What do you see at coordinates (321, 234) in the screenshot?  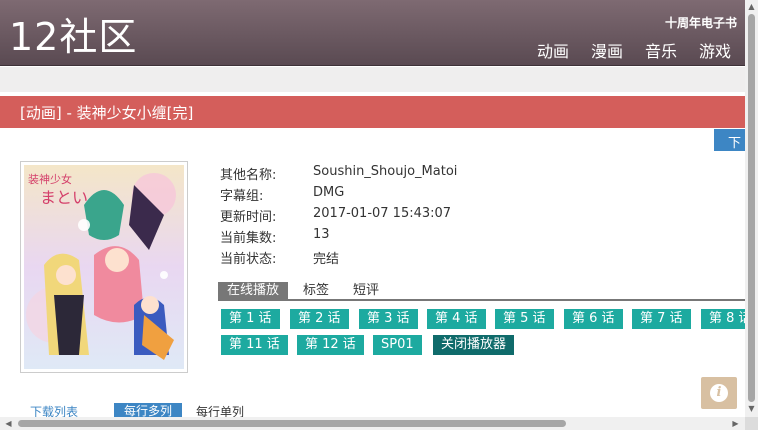 I see `info-value: 13` at bounding box center [321, 234].